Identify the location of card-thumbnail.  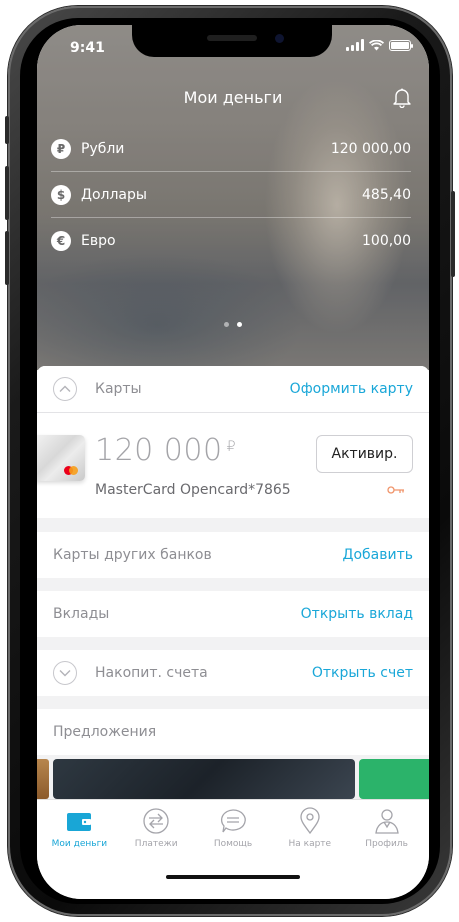
(61, 458).